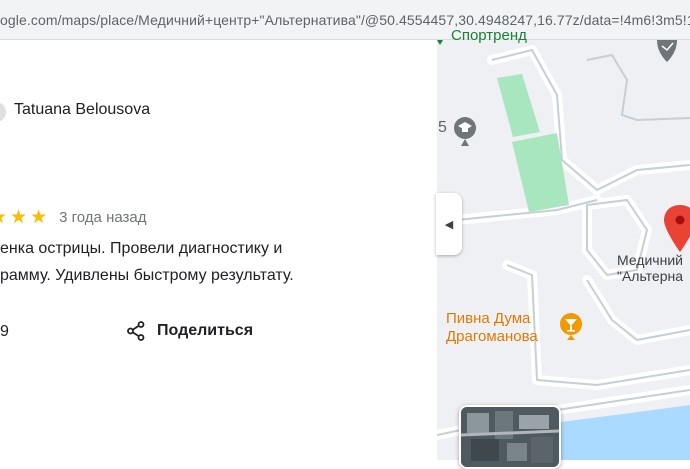  What do you see at coordinates (205, 330) in the screenshot?
I see `share-label: Поделиться` at bounding box center [205, 330].